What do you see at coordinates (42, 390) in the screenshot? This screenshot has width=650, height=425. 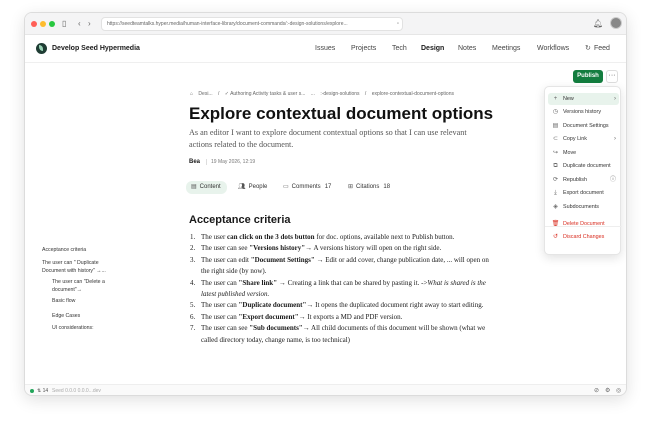 I see `peer-count: ⇅ 14` at bounding box center [42, 390].